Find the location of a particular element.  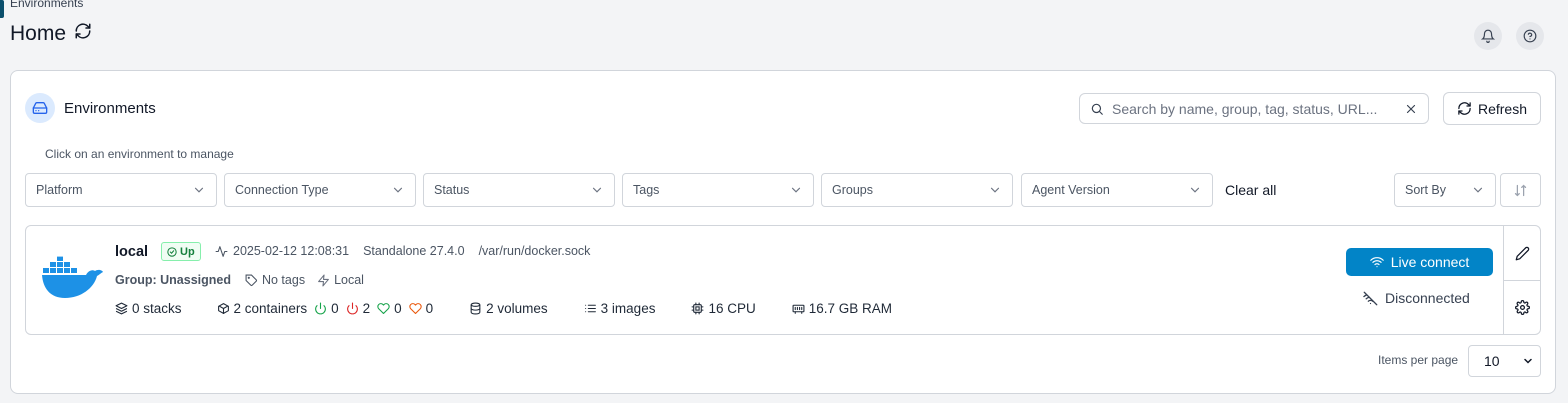

environment-actions is located at coordinates (1522, 280).